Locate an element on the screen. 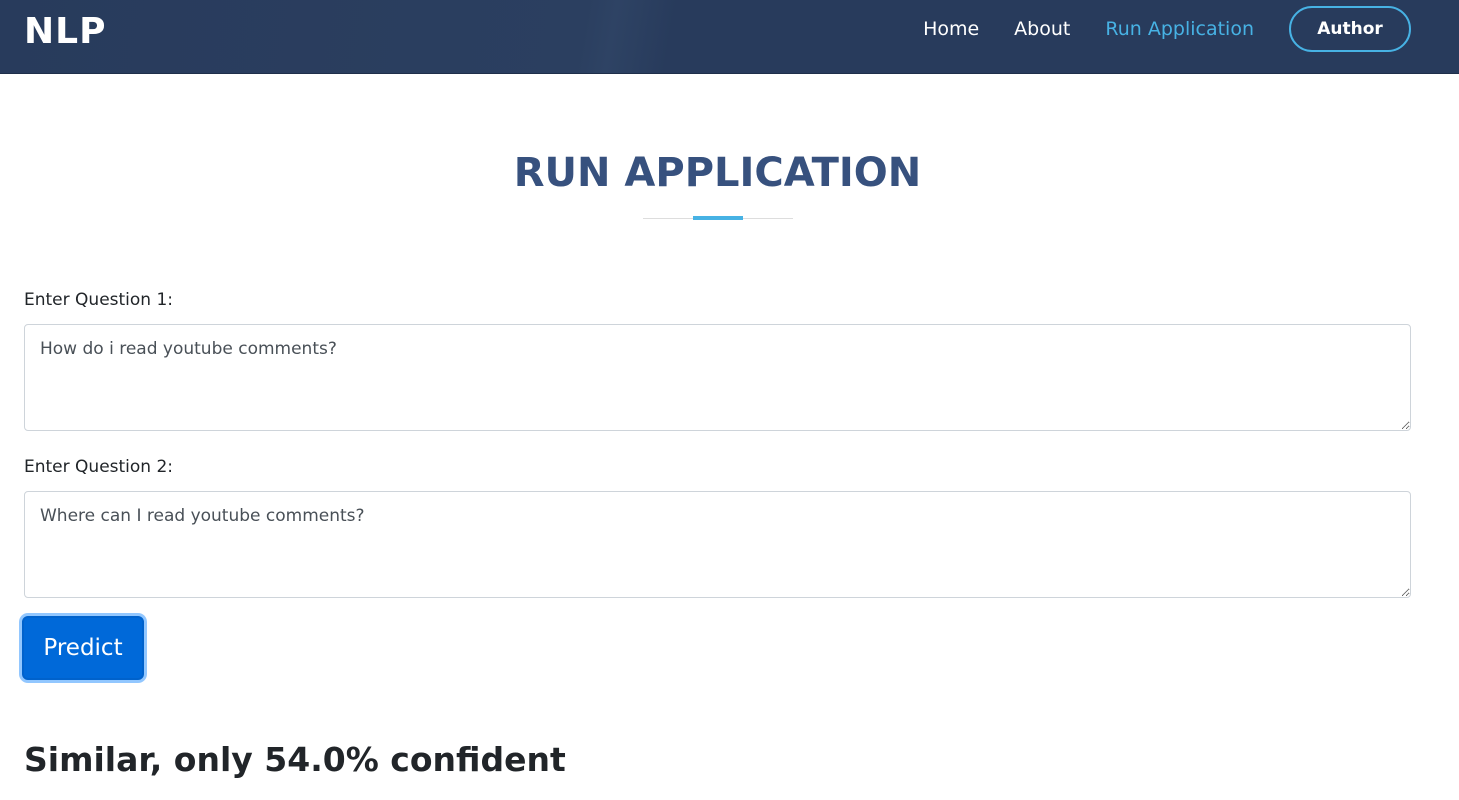 The width and height of the screenshot is (1459, 800). nav-about: About is located at coordinates (1042, 29).